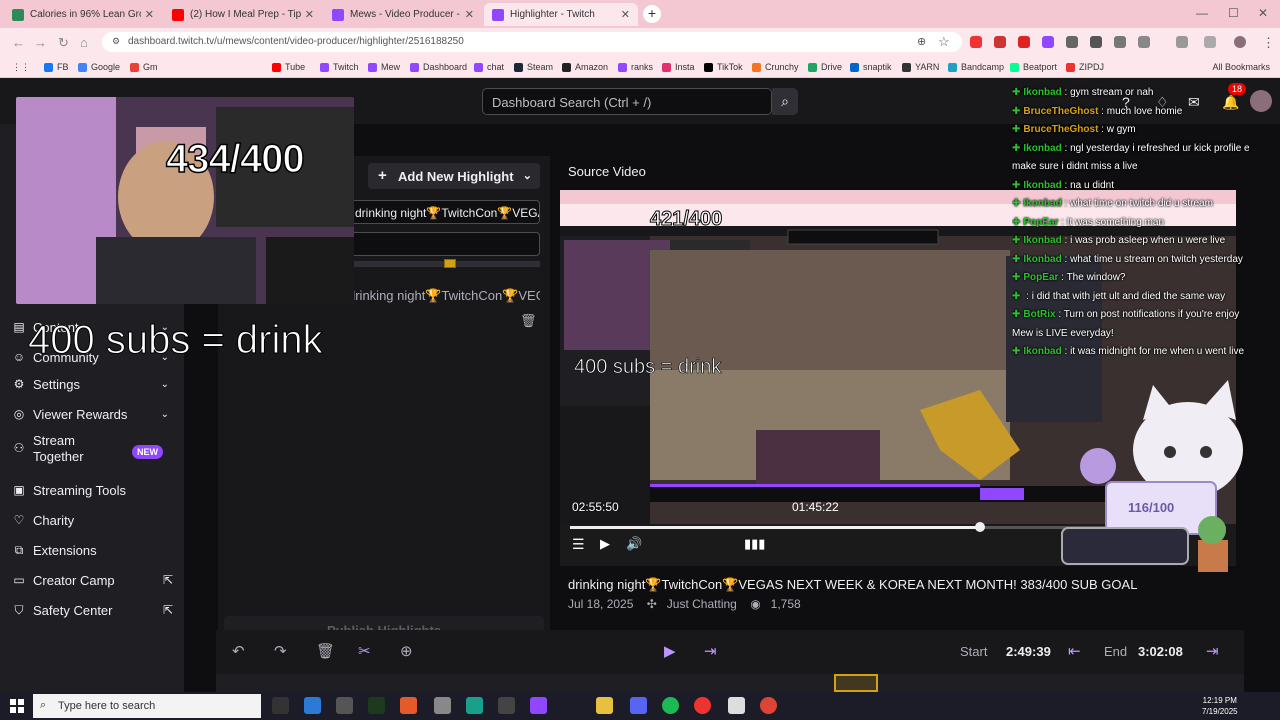 Image resolution: width=1280 pixels, height=720 pixels. I want to click on discord-icon, so click(638, 705).